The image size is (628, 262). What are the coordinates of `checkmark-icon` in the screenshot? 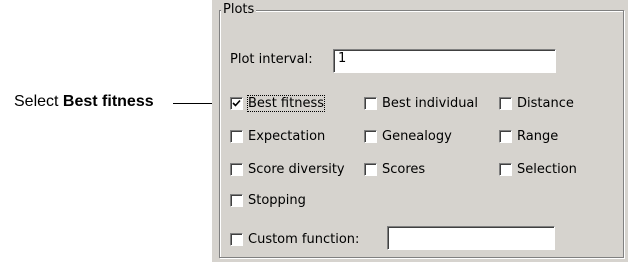 It's located at (236, 103).